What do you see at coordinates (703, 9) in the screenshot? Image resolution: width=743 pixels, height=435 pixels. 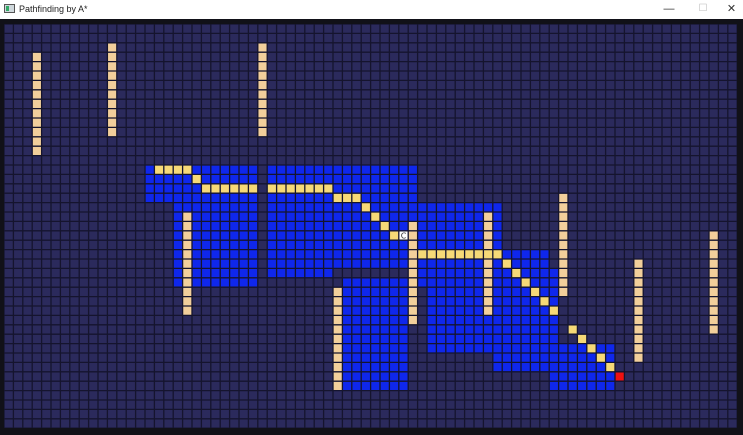 I see `maximize-button: ☐` at bounding box center [703, 9].